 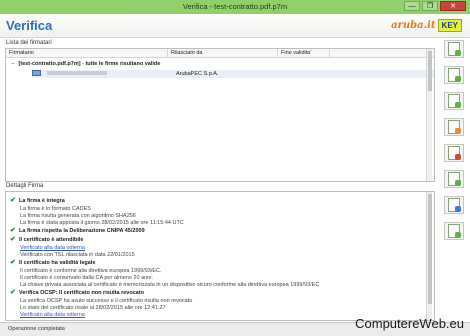 What do you see at coordinates (55, 209) in the screenshot?
I see `detail-text: La firma è in formato CADES` at bounding box center [55, 209].